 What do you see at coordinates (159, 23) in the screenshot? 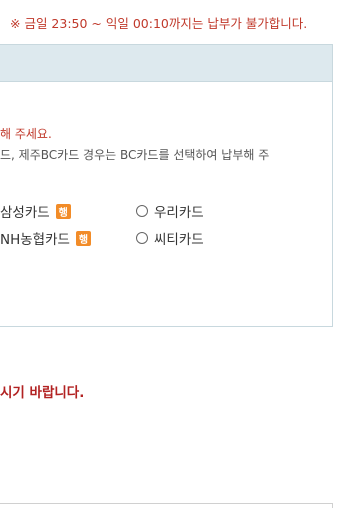
I see `payment-unavailable-notice: ※ 금일 23:50 ~ 익일 00:10까지는 납부가 불가합니다.` at bounding box center [159, 23].